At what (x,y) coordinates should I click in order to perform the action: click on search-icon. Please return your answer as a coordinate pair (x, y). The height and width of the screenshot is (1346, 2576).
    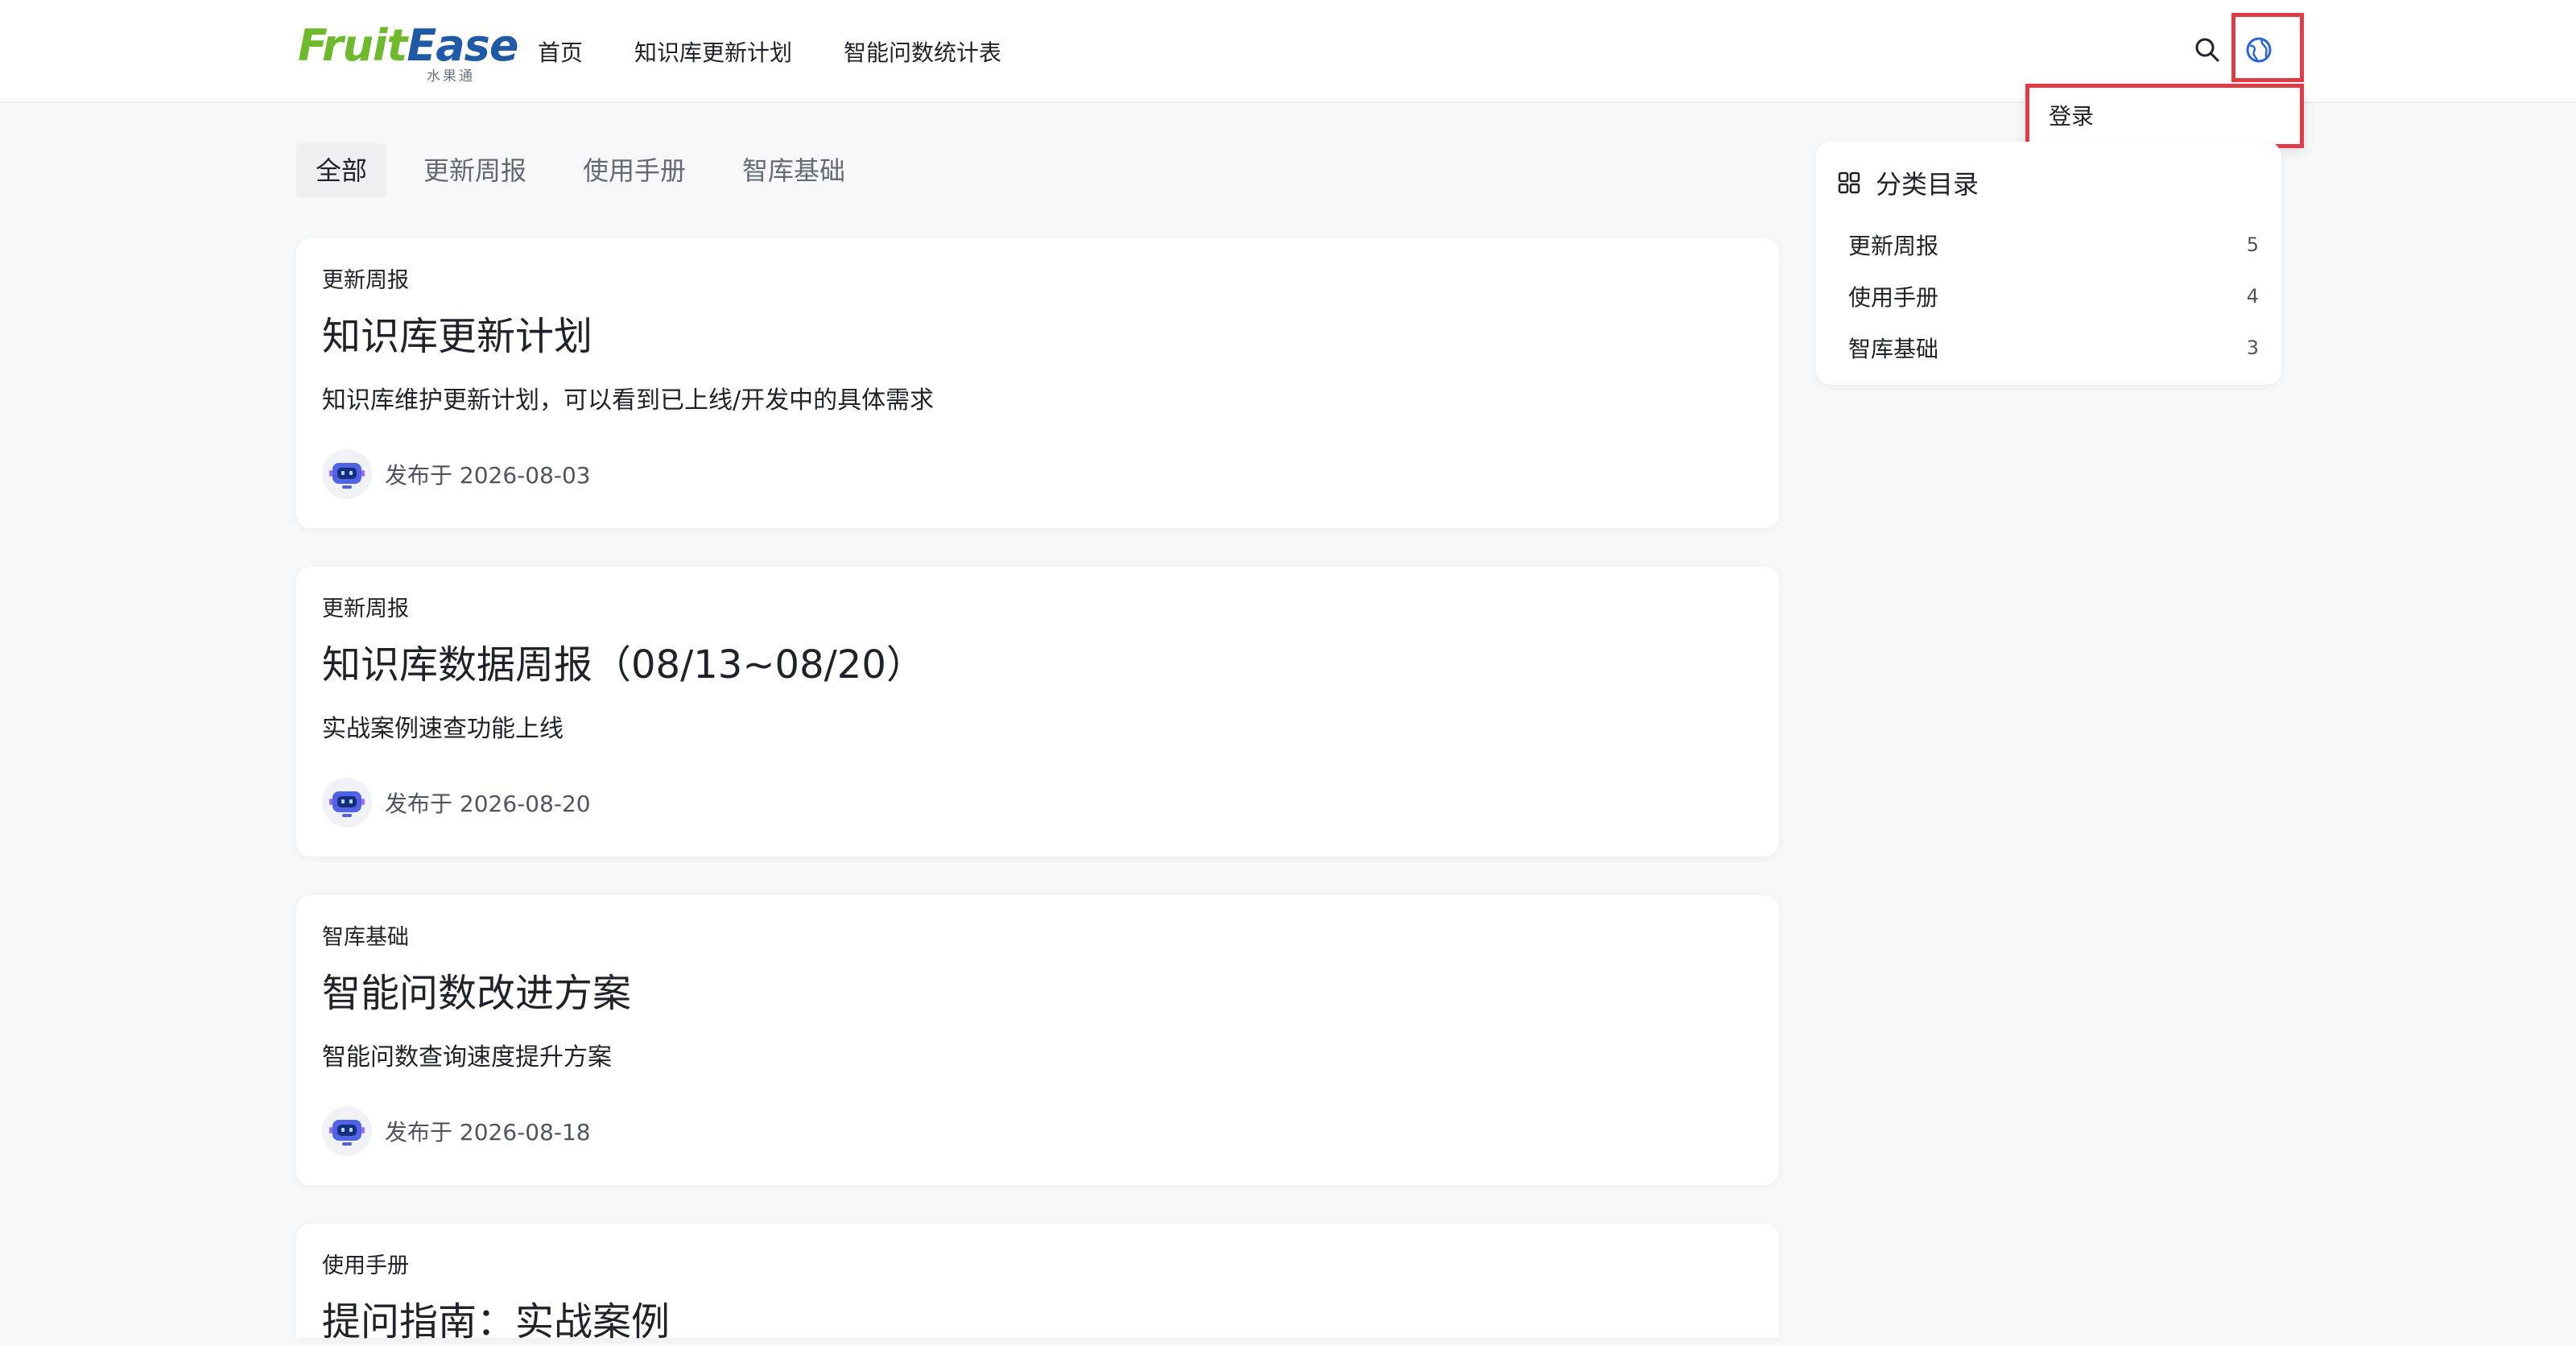
    Looking at the image, I should click on (2207, 50).